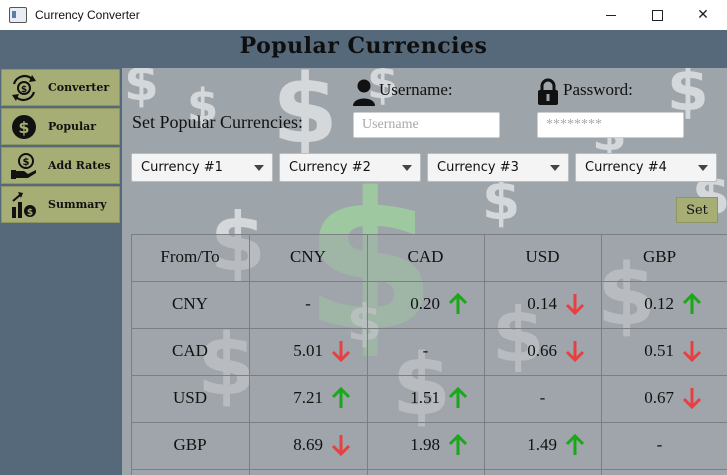  Describe the element at coordinates (24, 205) in the screenshot. I see `growth-chart-icon: $` at that location.